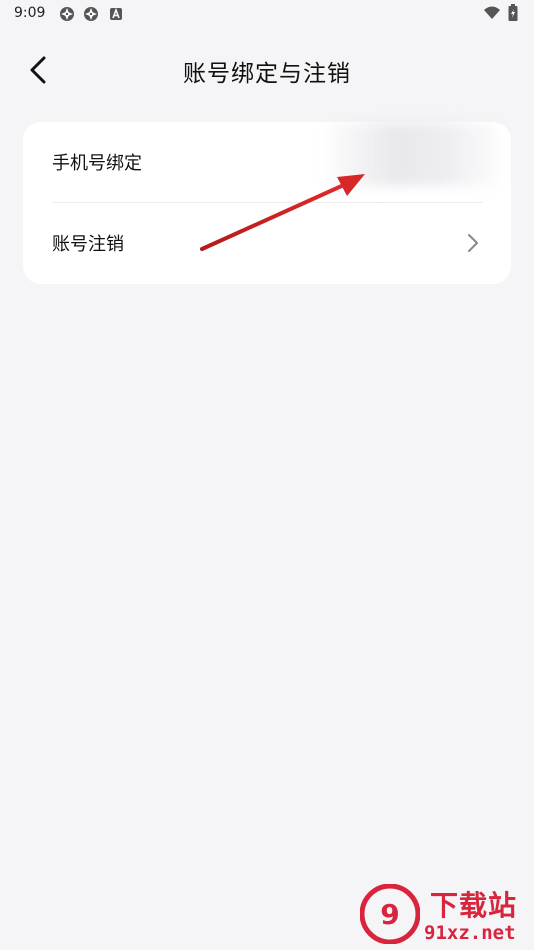  I want to click on a-notification-icon, so click(116, 14).